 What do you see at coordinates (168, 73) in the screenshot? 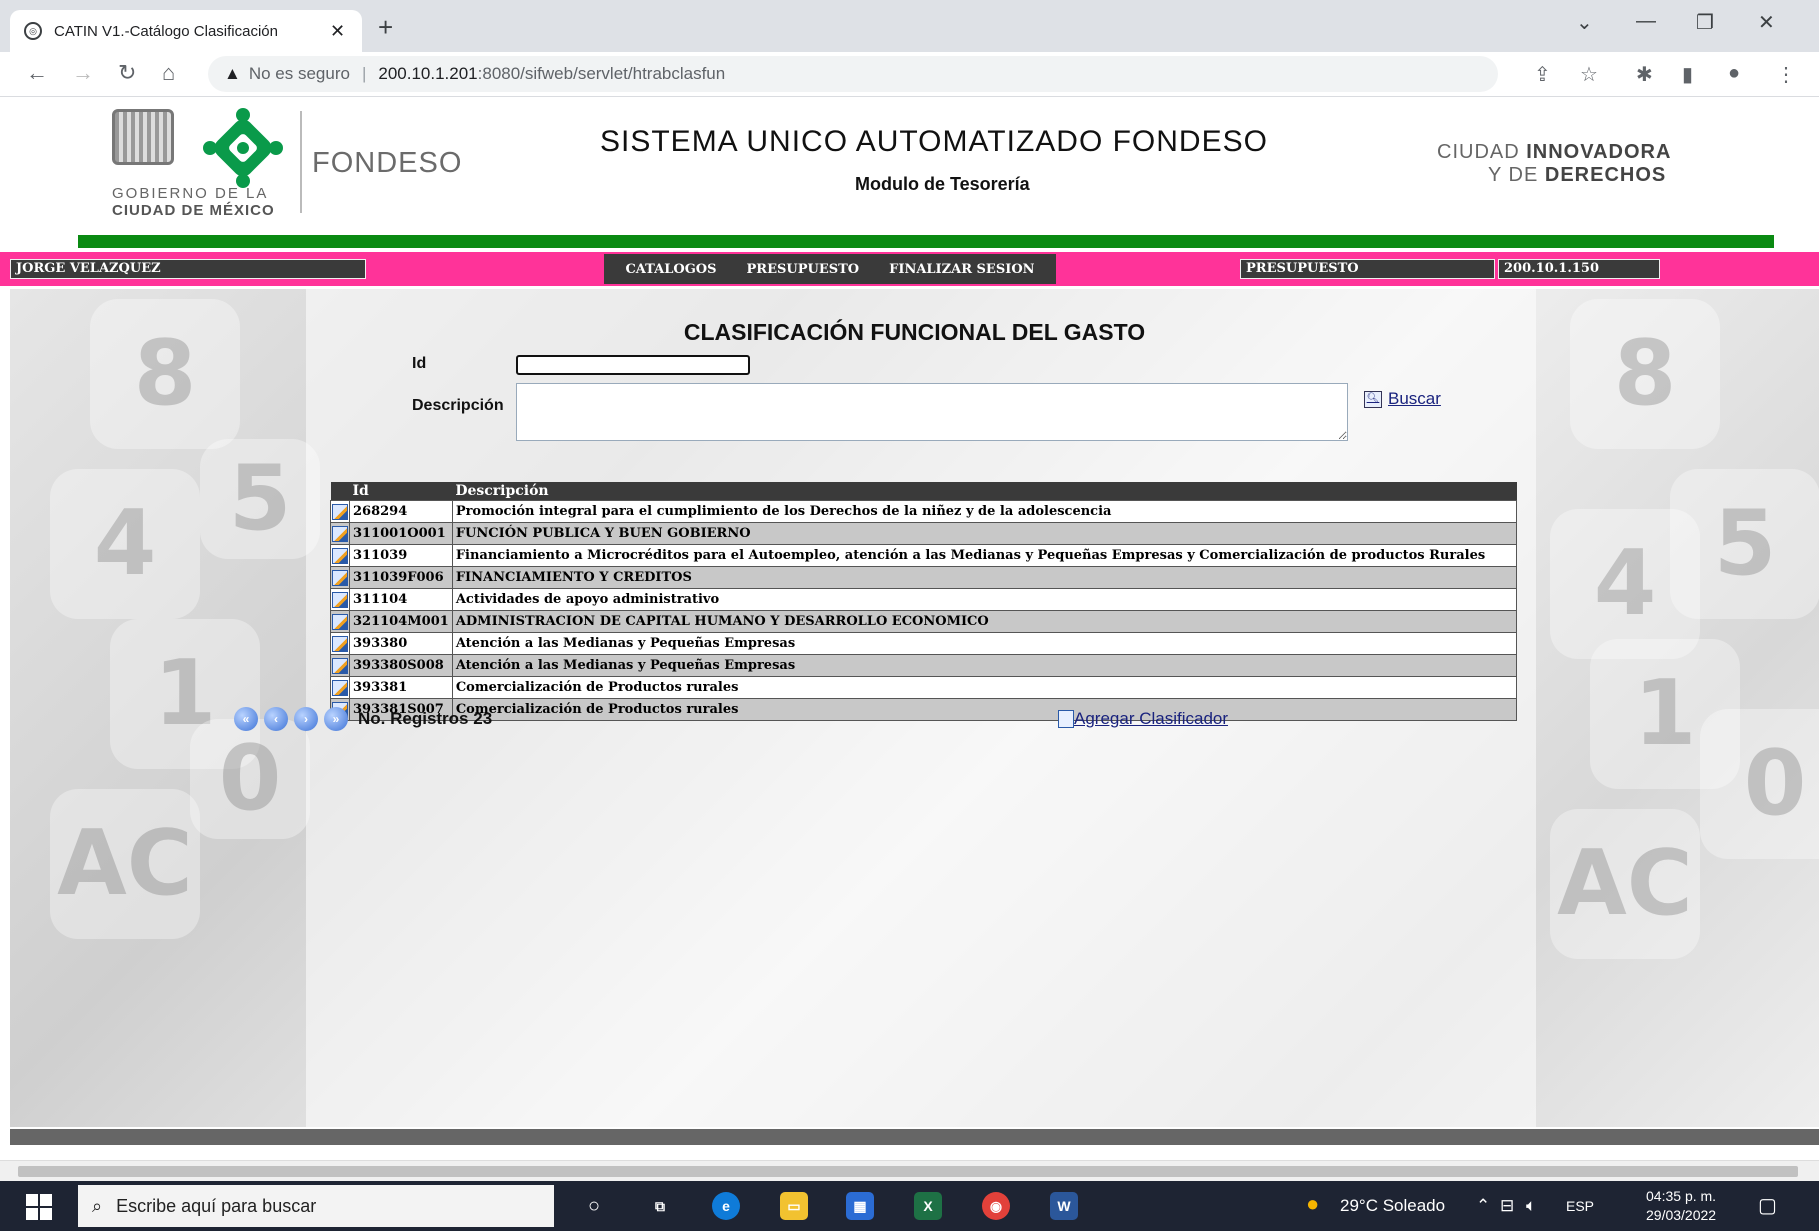
I see `home-icon: ⌂` at bounding box center [168, 73].